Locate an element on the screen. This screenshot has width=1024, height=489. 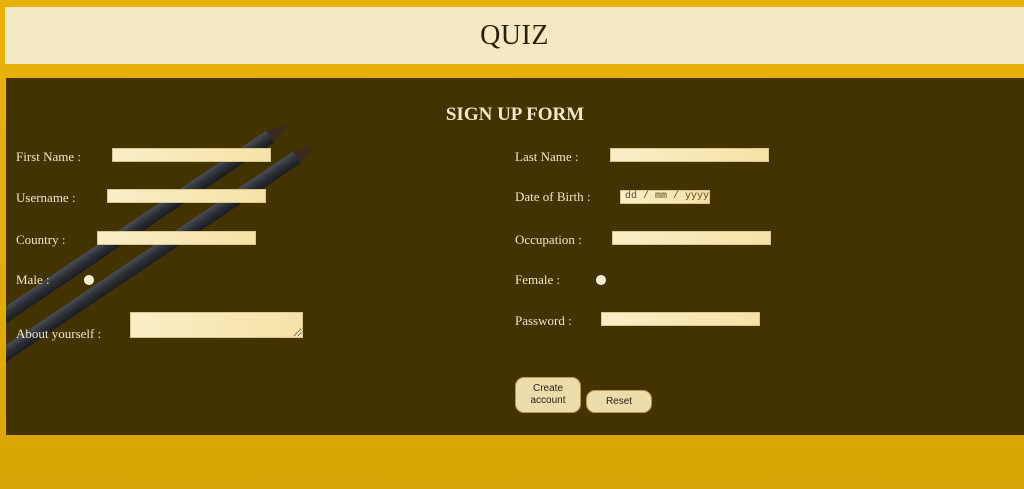
form-title: SIGN UP FORM is located at coordinates (515, 114).